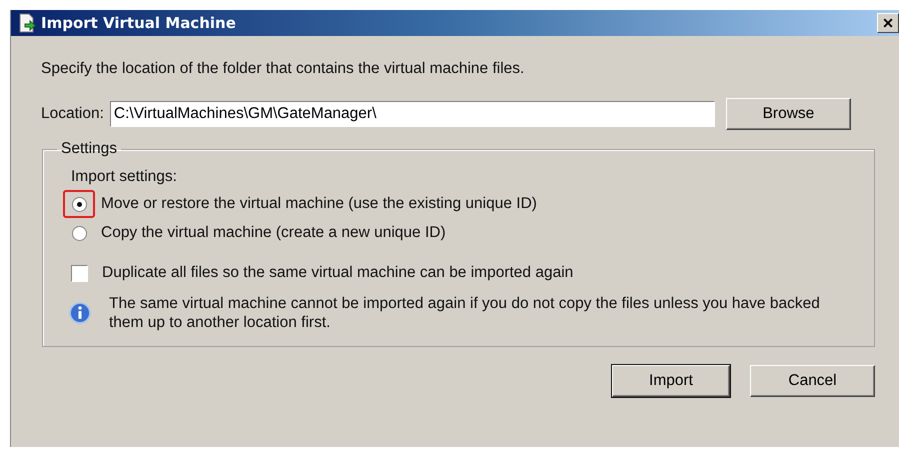  I want to click on document-arrow-icon, so click(27, 23).